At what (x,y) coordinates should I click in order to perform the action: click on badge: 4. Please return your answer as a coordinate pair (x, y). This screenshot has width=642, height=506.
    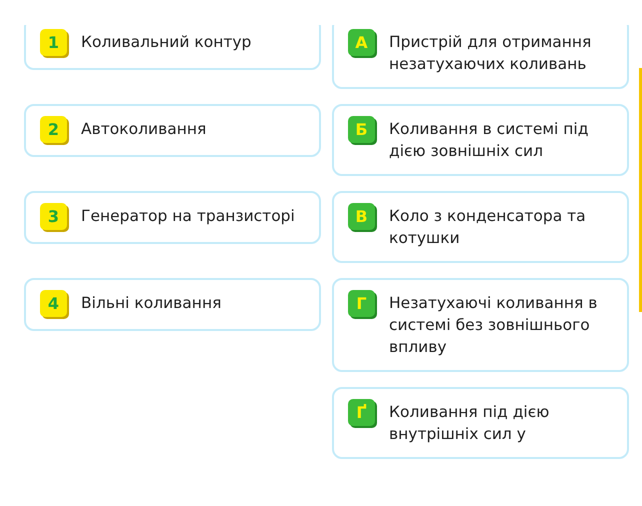
    Looking at the image, I should click on (53, 303).